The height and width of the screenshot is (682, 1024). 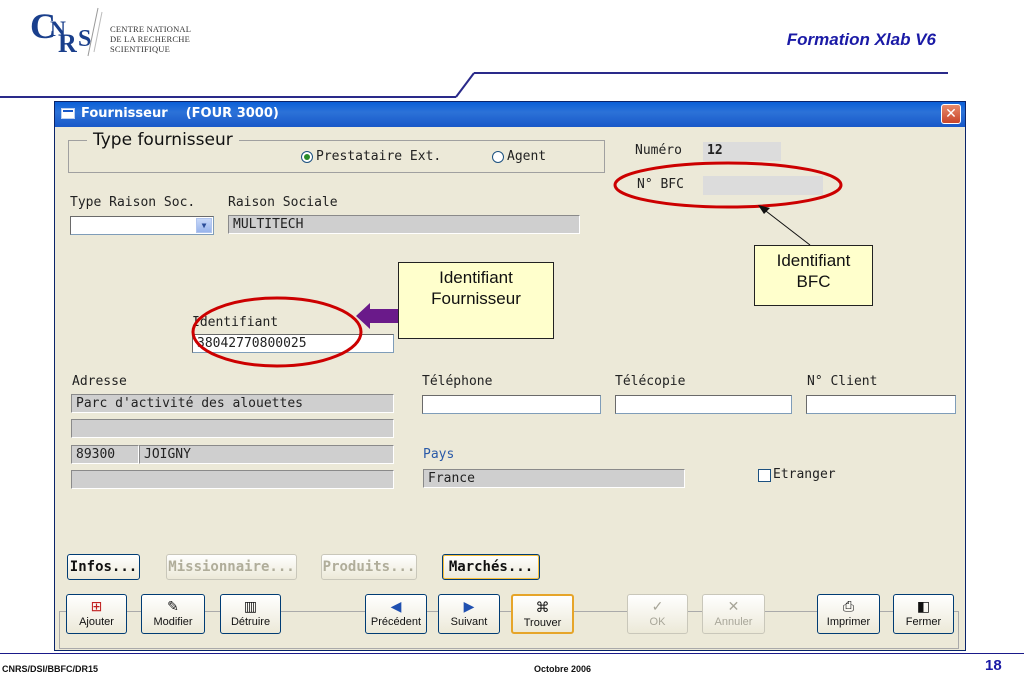 What do you see at coordinates (728, 185) in the screenshot?
I see `bfc-highlight-ellipse` at bounding box center [728, 185].